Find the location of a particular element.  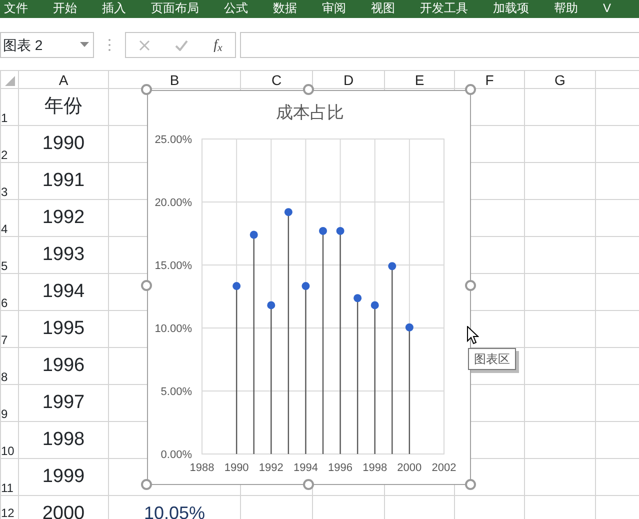

y-axis-label: 25.00% is located at coordinates (173, 140).